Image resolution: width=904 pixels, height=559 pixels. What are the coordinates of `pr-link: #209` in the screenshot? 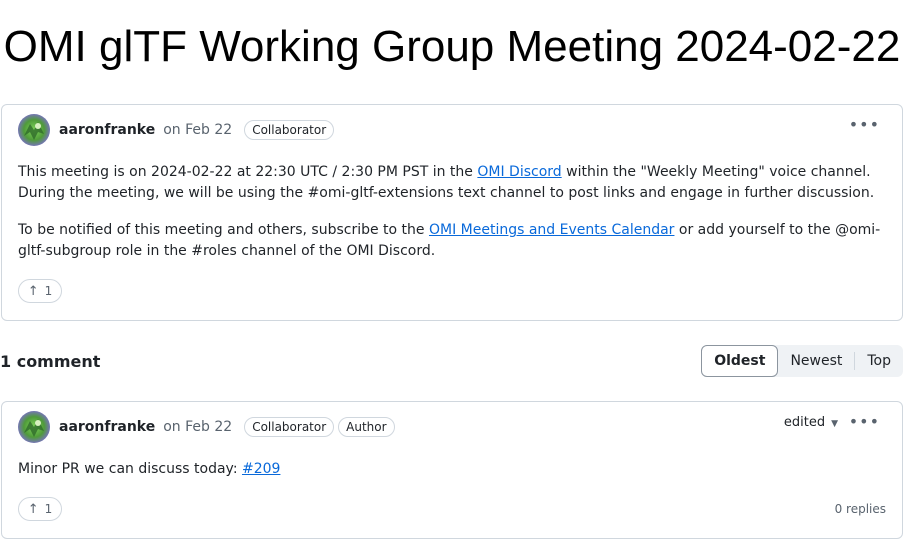 It's located at (261, 469).